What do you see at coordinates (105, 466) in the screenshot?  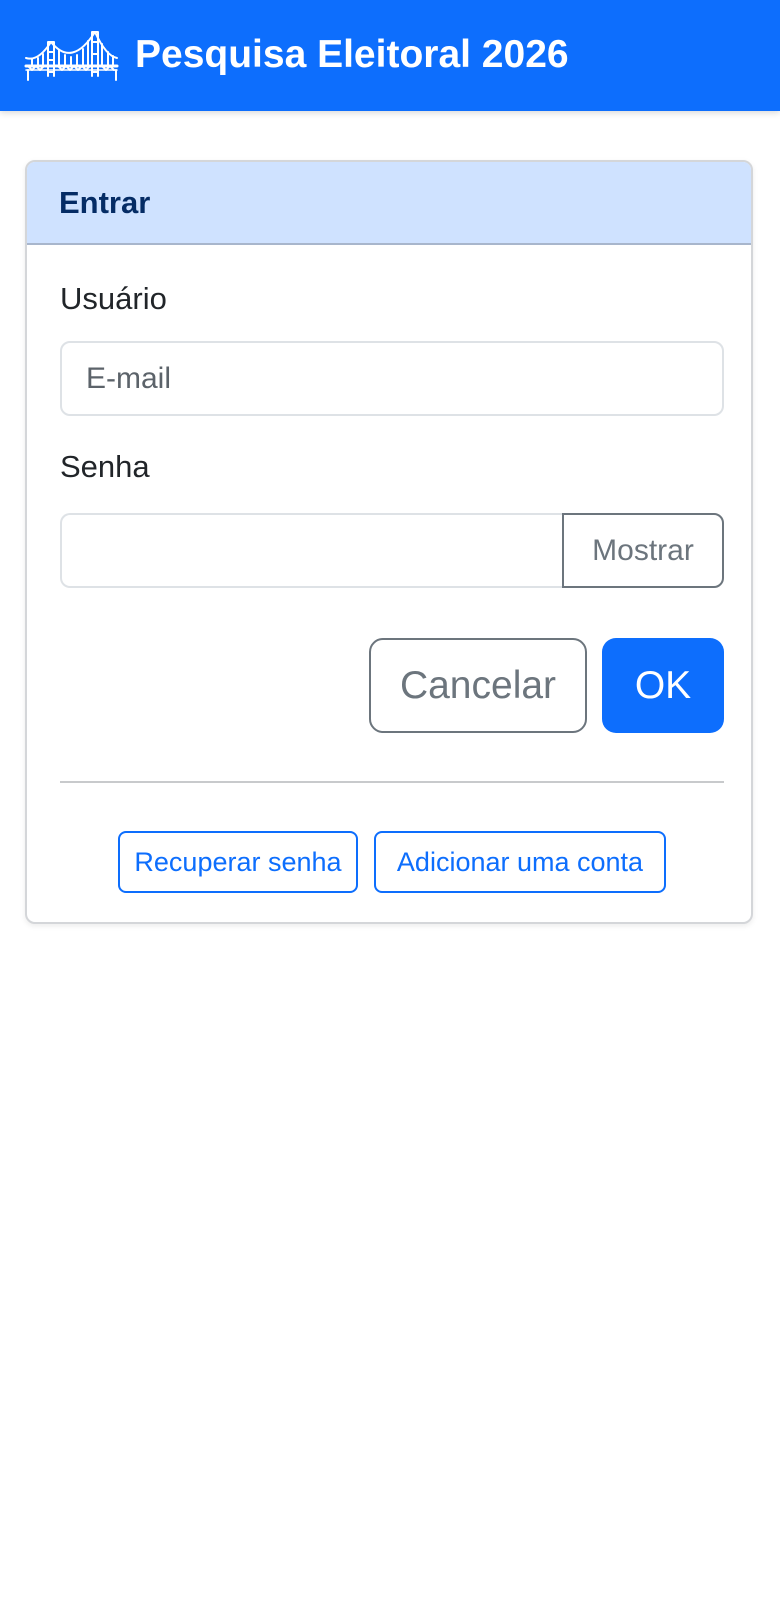 I see `password-label: Senha` at bounding box center [105, 466].